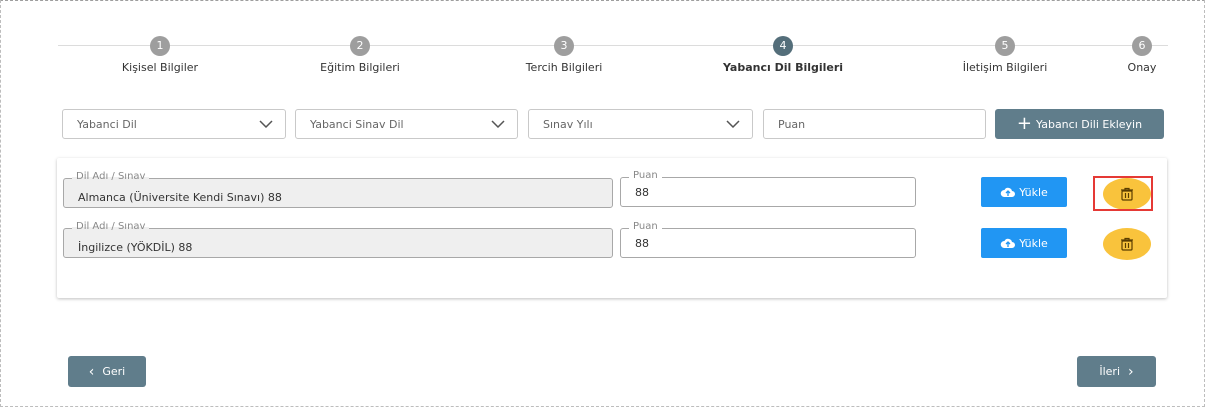  I want to click on back-button: ‹ Geri, so click(107, 371).